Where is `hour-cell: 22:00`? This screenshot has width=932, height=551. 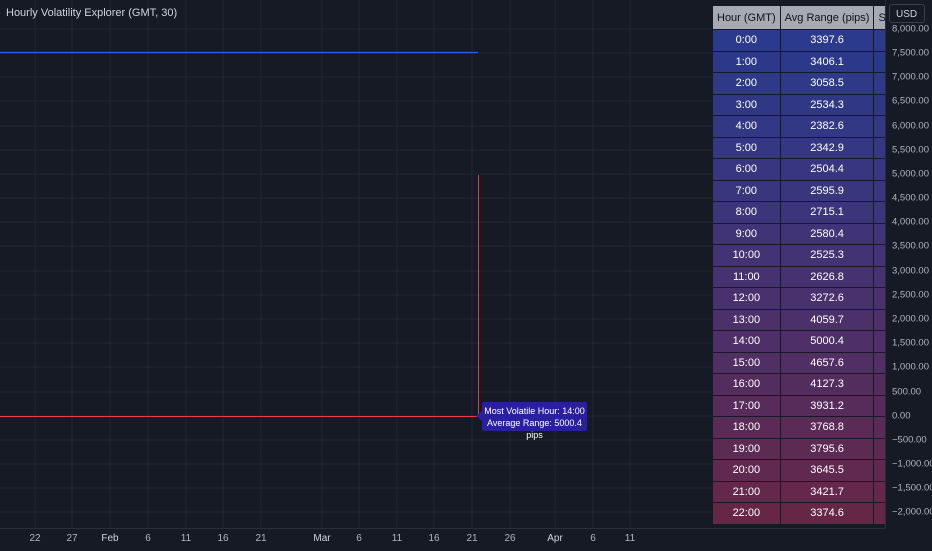 hour-cell: 22:00 is located at coordinates (746, 513).